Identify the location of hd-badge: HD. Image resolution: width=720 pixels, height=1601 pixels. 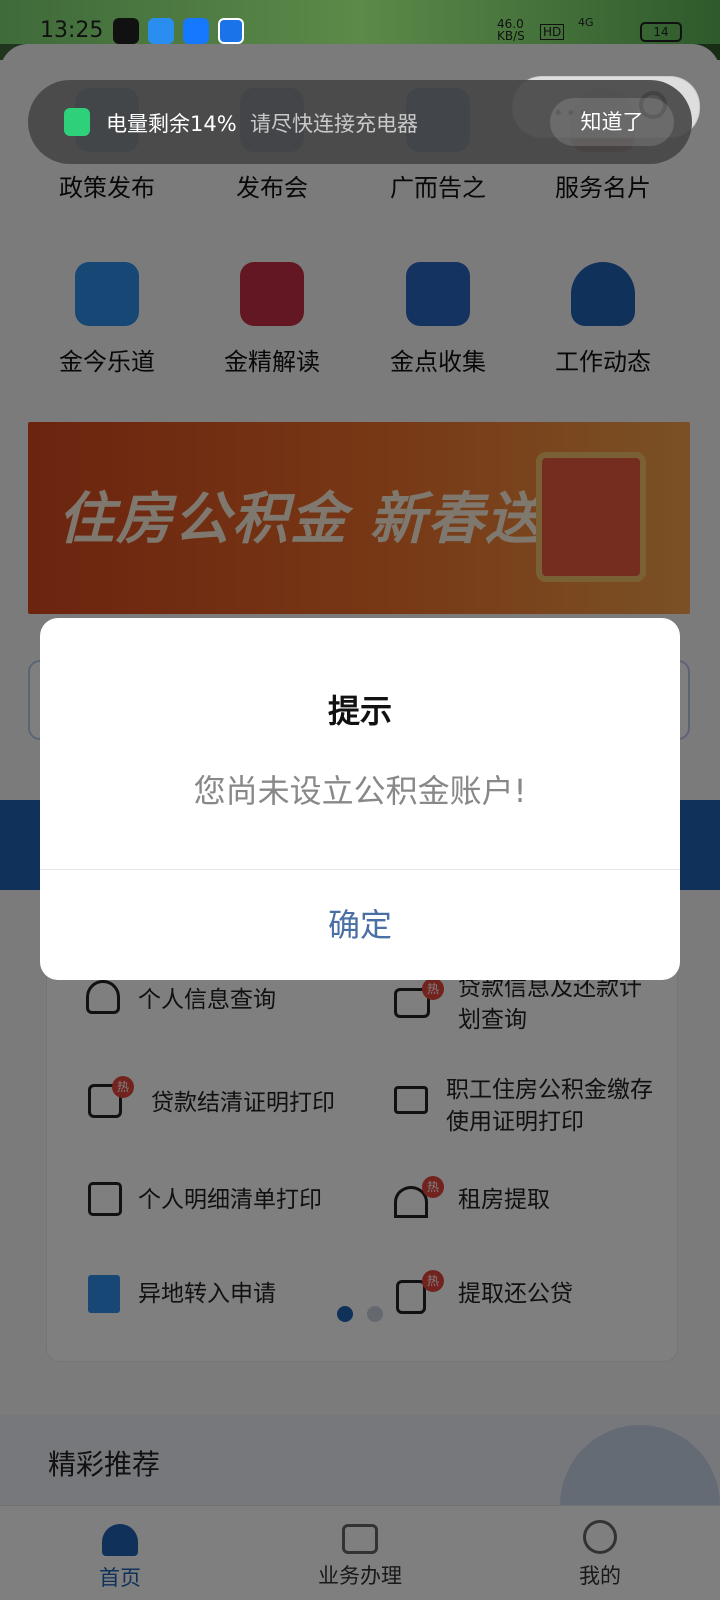
(552, 32).